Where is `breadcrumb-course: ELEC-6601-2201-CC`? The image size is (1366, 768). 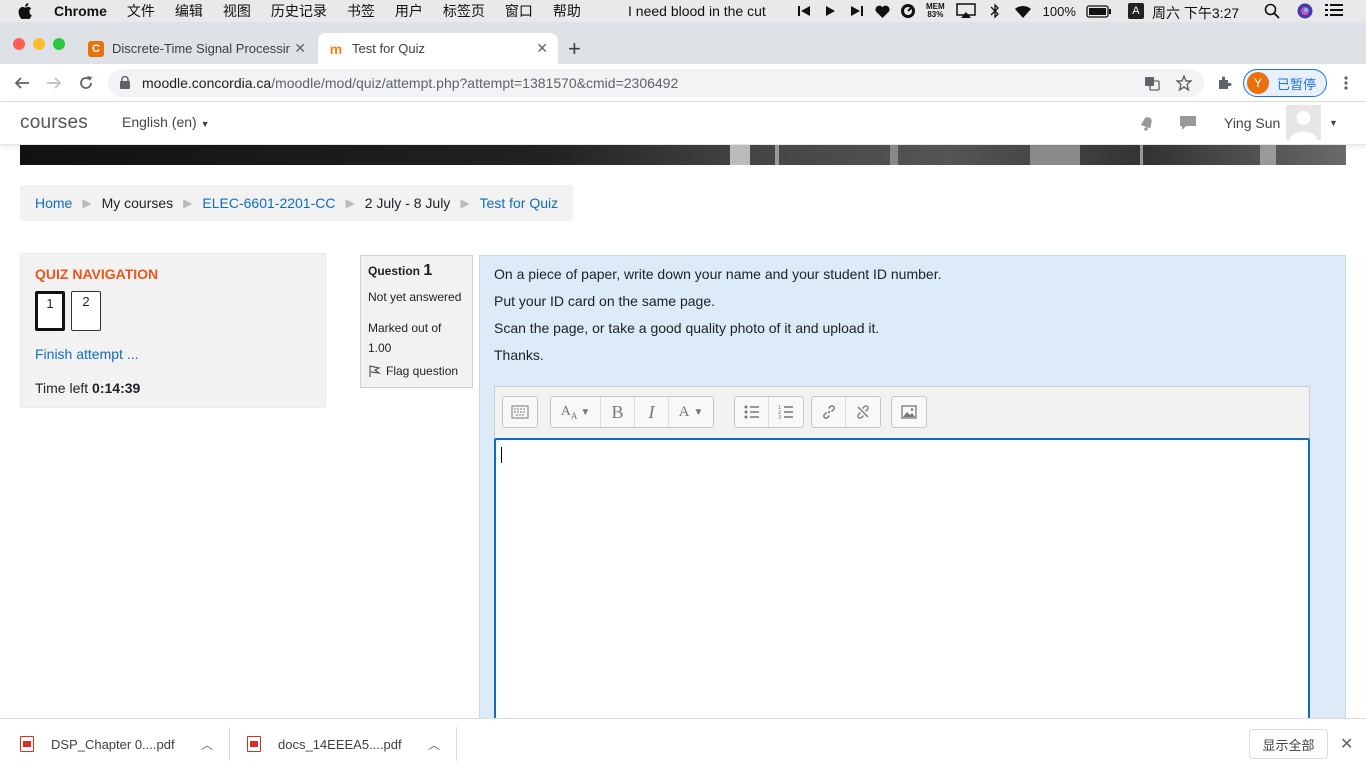
breadcrumb-course: ELEC-6601-2201-CC is located at coordinates (268, 203).